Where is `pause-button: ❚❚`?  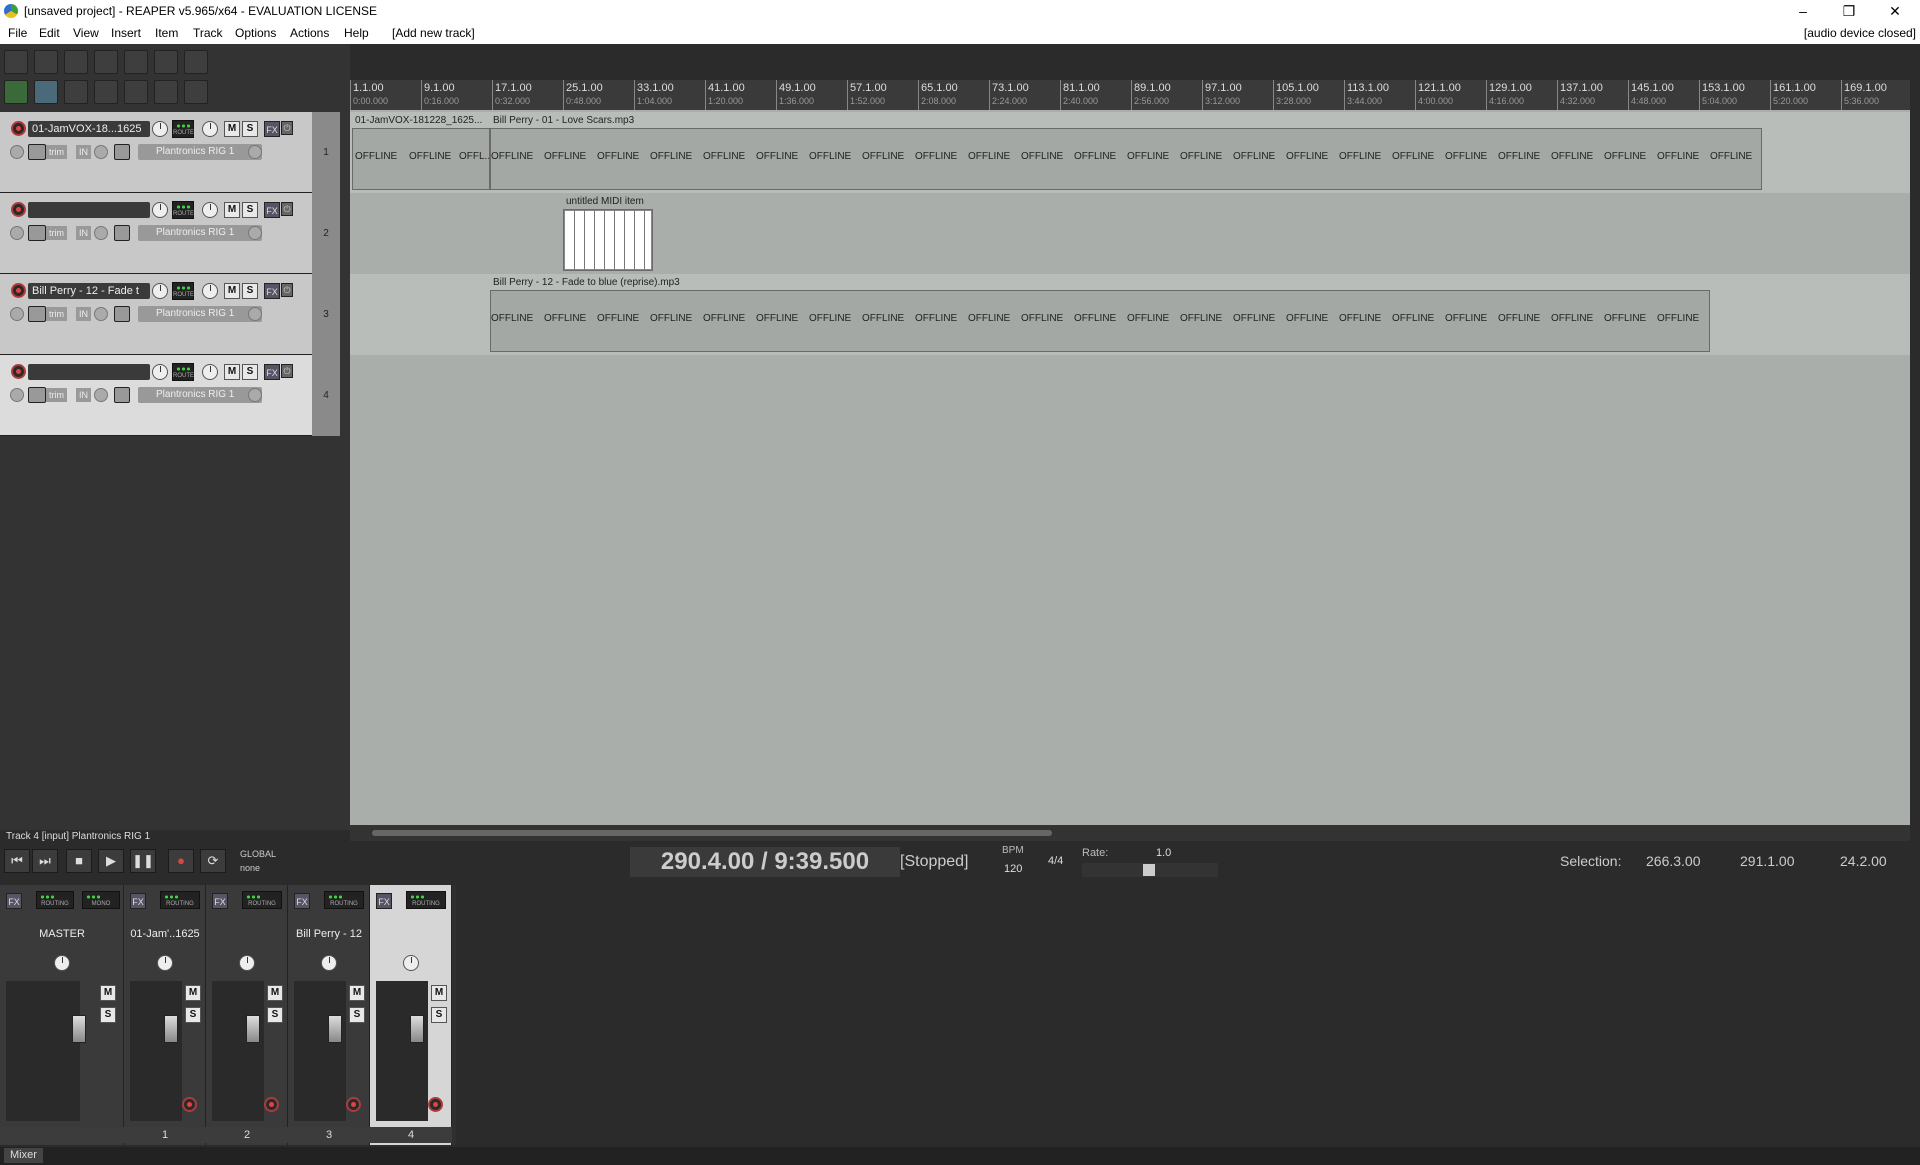
pause-button: ❚❚ is located at coordinates (143, 861).